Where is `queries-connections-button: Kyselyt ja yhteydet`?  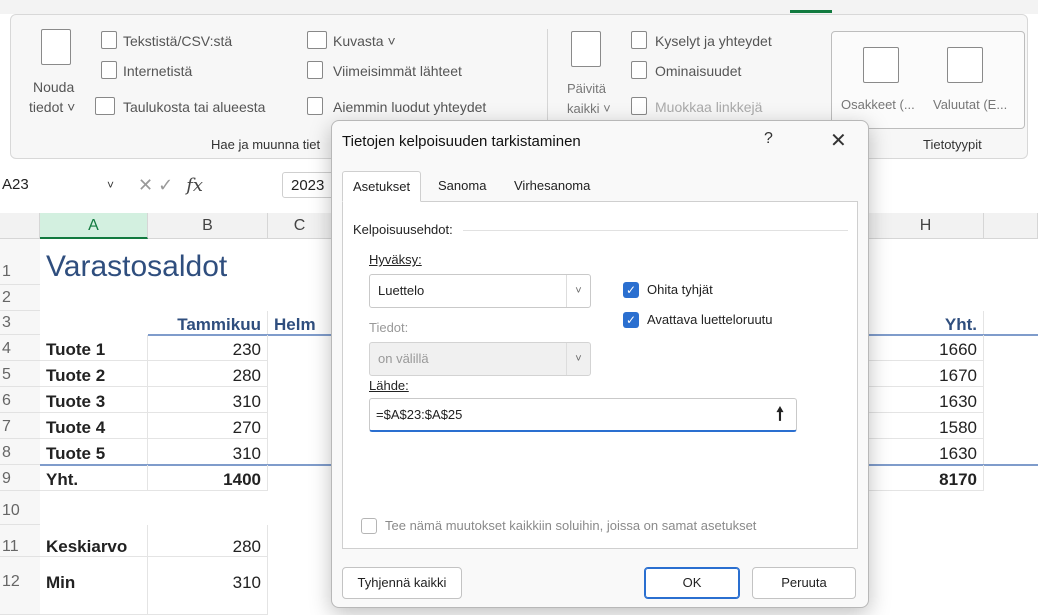 queries-connections-button: Kyselyt ja yhteydet is located at coordinates (713, 41).